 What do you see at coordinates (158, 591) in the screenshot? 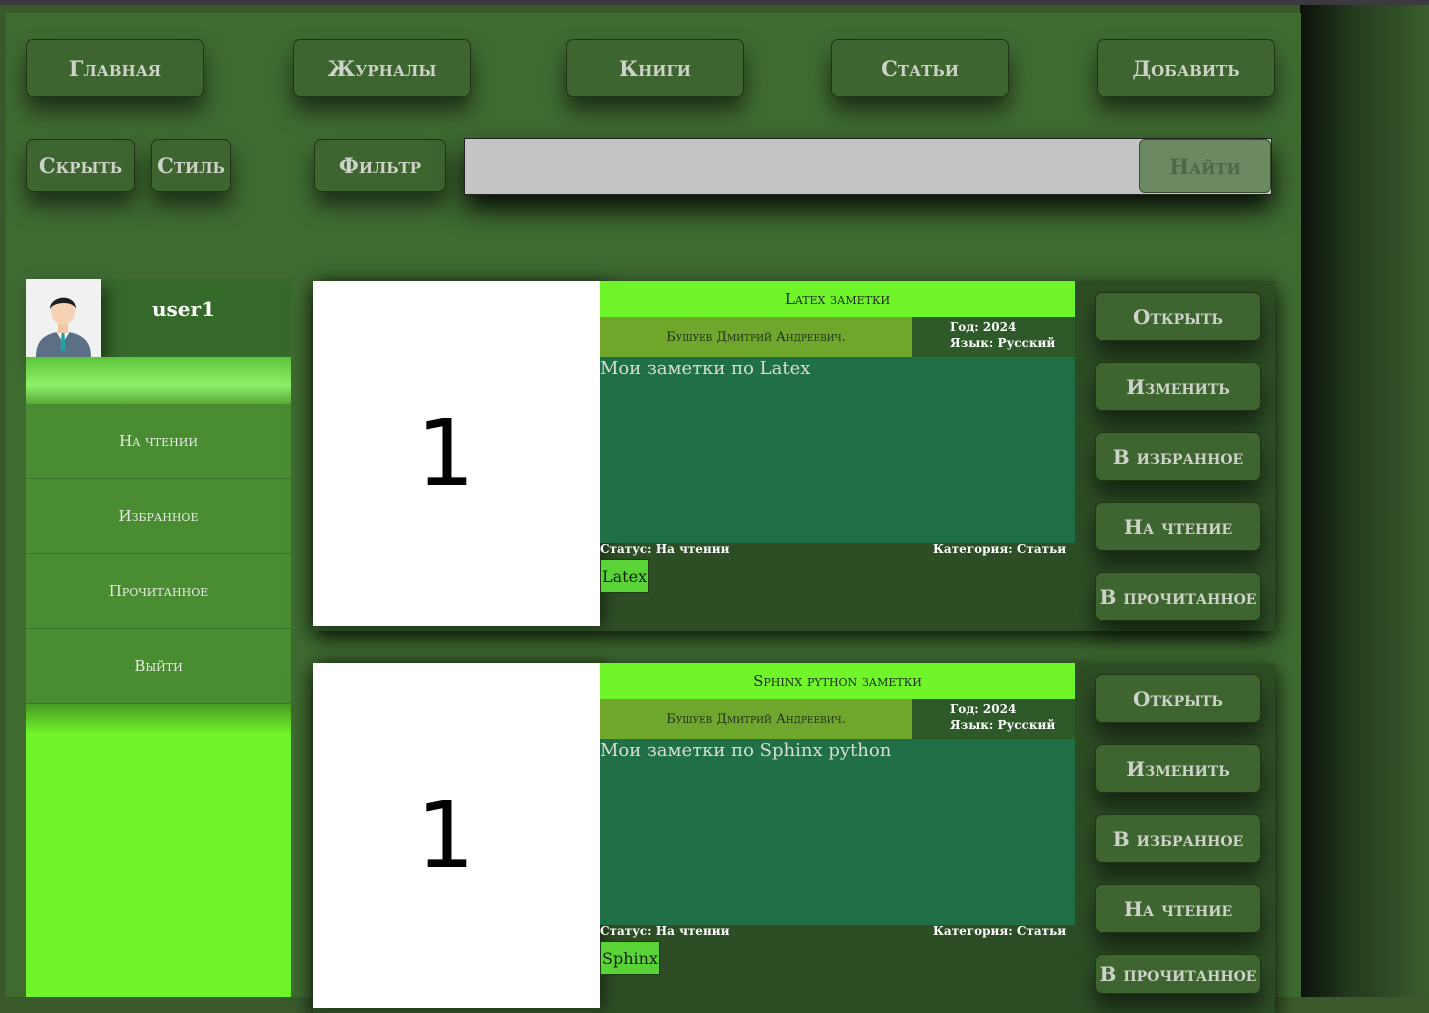
I see `sidebar-item-read: Прочитанное` at bounding box center [158, 591].